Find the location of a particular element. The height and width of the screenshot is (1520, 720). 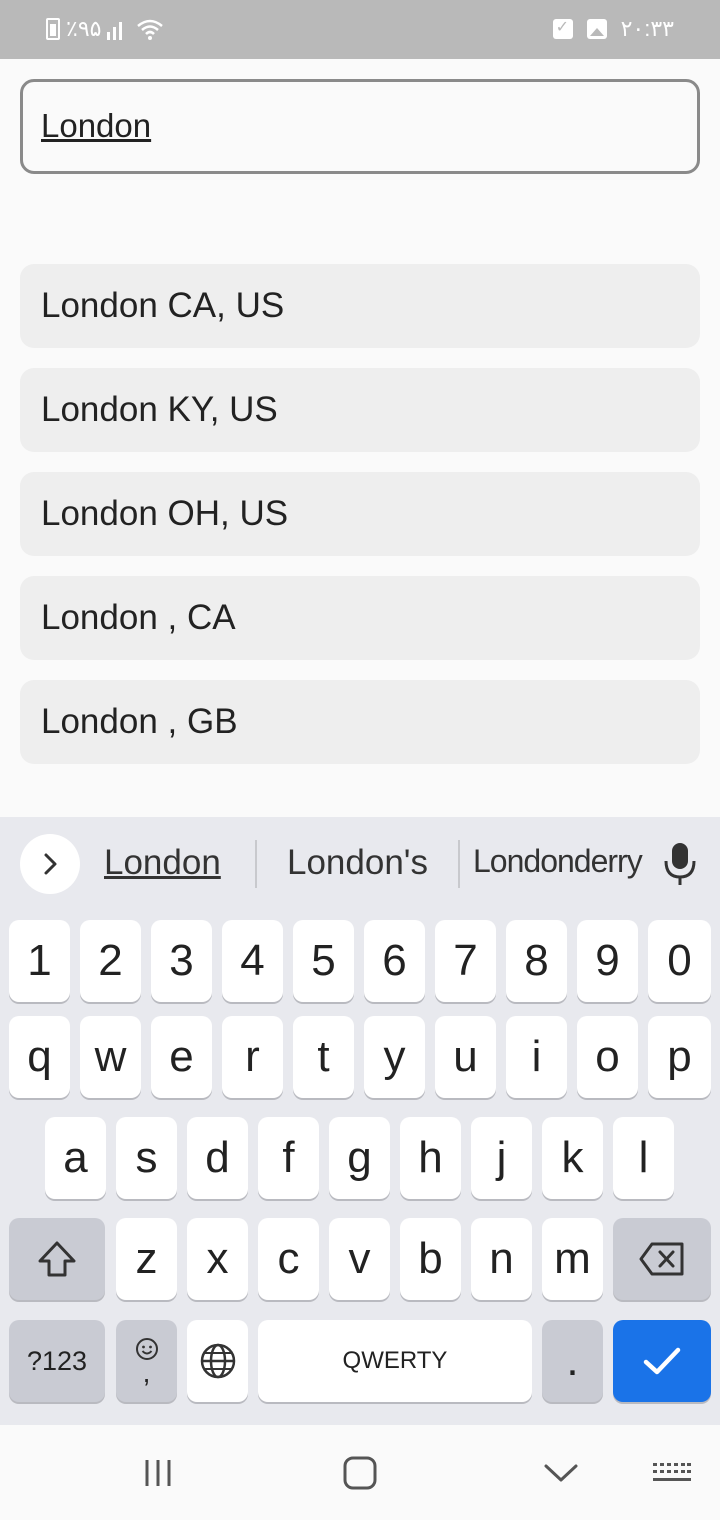

key-2: 2 is located at coordinates (110, 961).